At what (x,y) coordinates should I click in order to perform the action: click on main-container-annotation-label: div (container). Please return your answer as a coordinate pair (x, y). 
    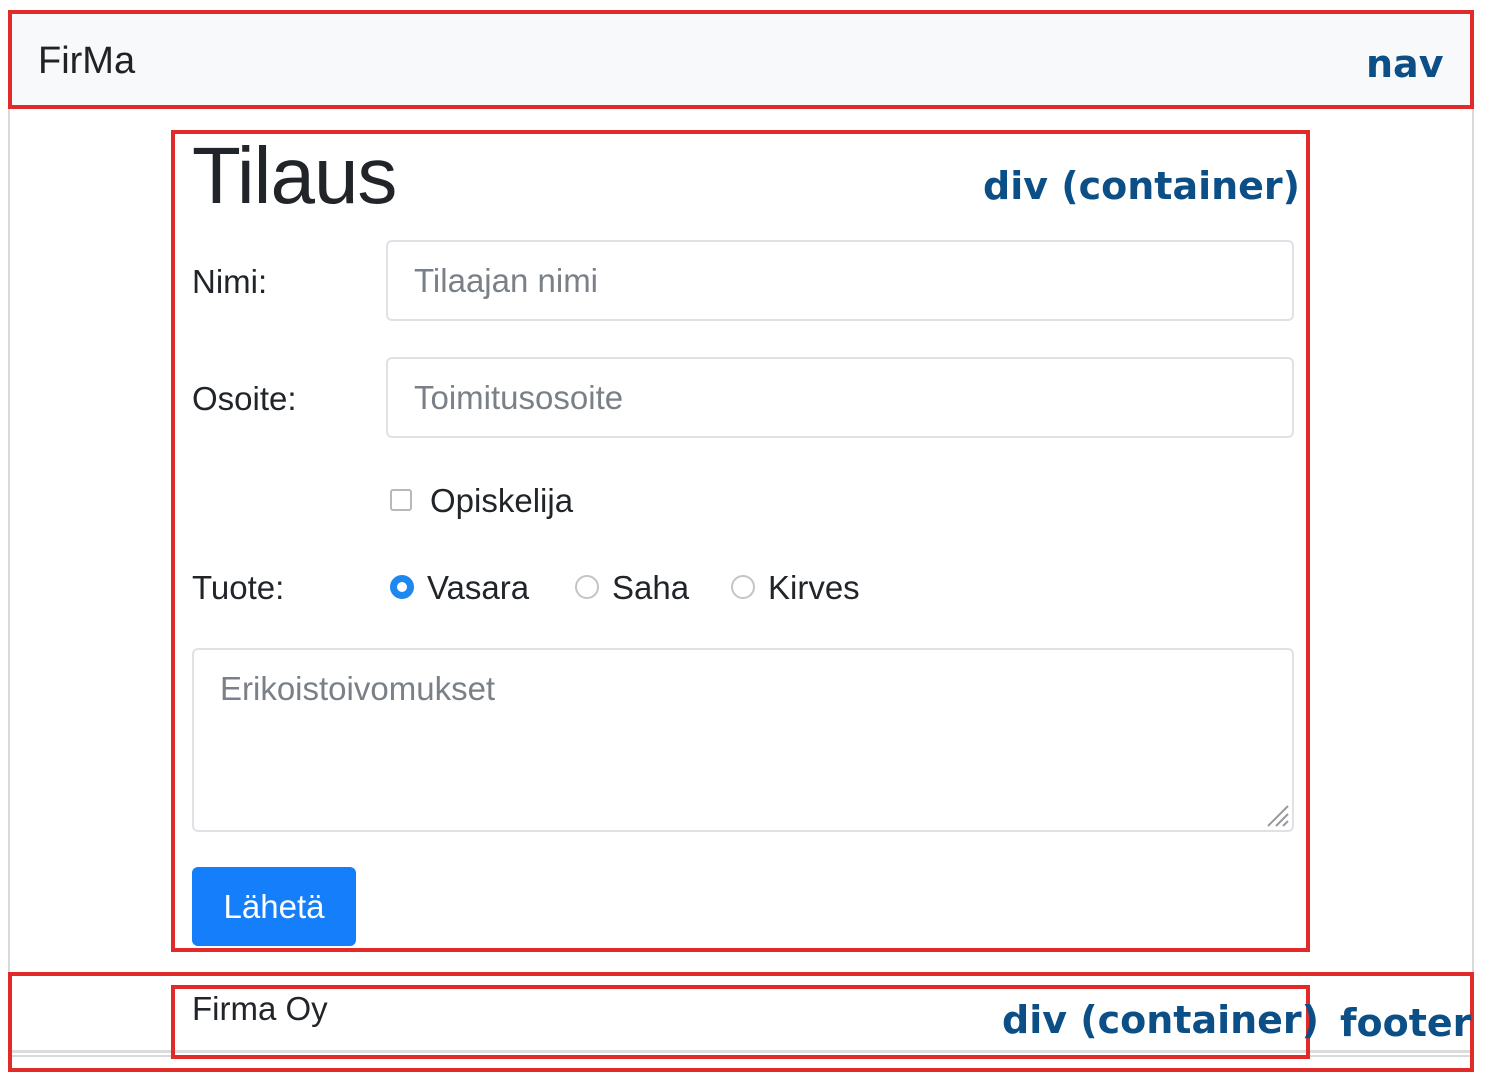
    Looking at the image, I should click on (1142, 186).